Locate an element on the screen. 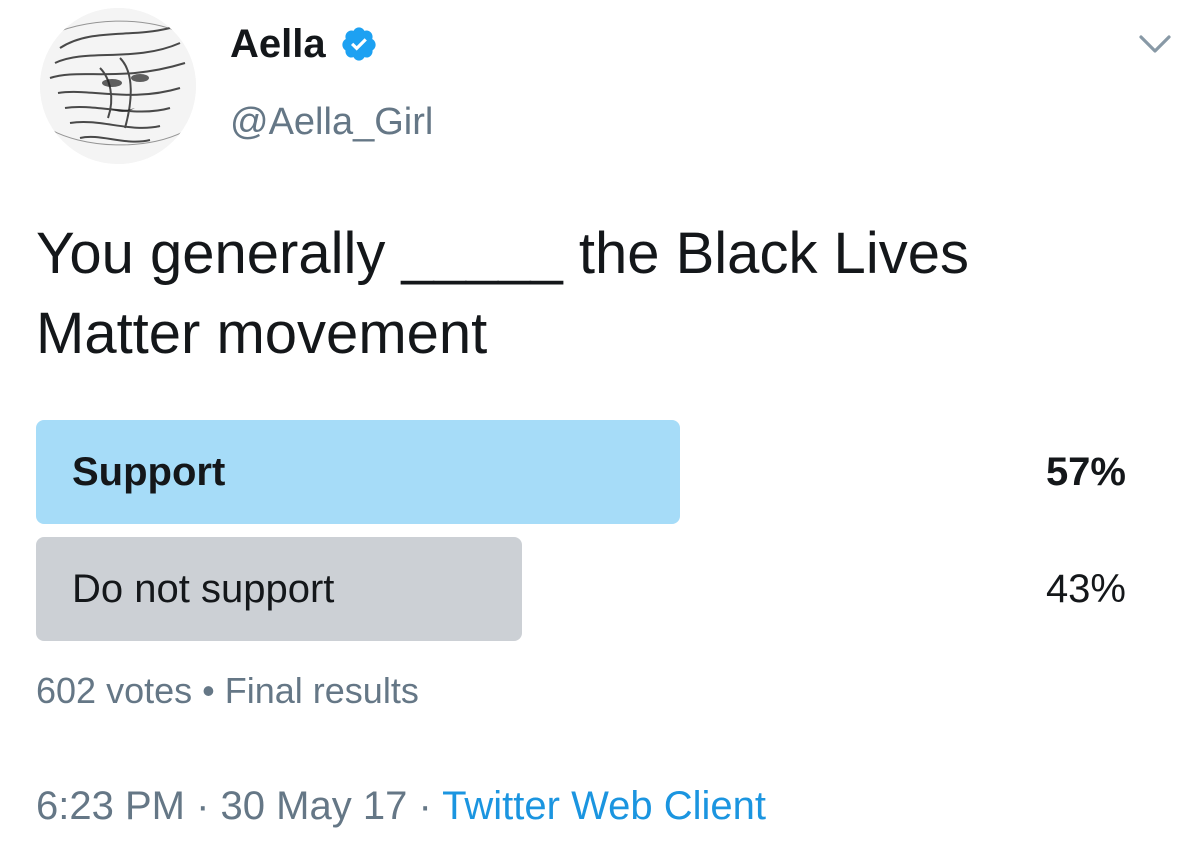 Image resolution: width=1200 pixels, height=848 pixels. poll-option-percent: 57% is located at coordinates (1085, 472).